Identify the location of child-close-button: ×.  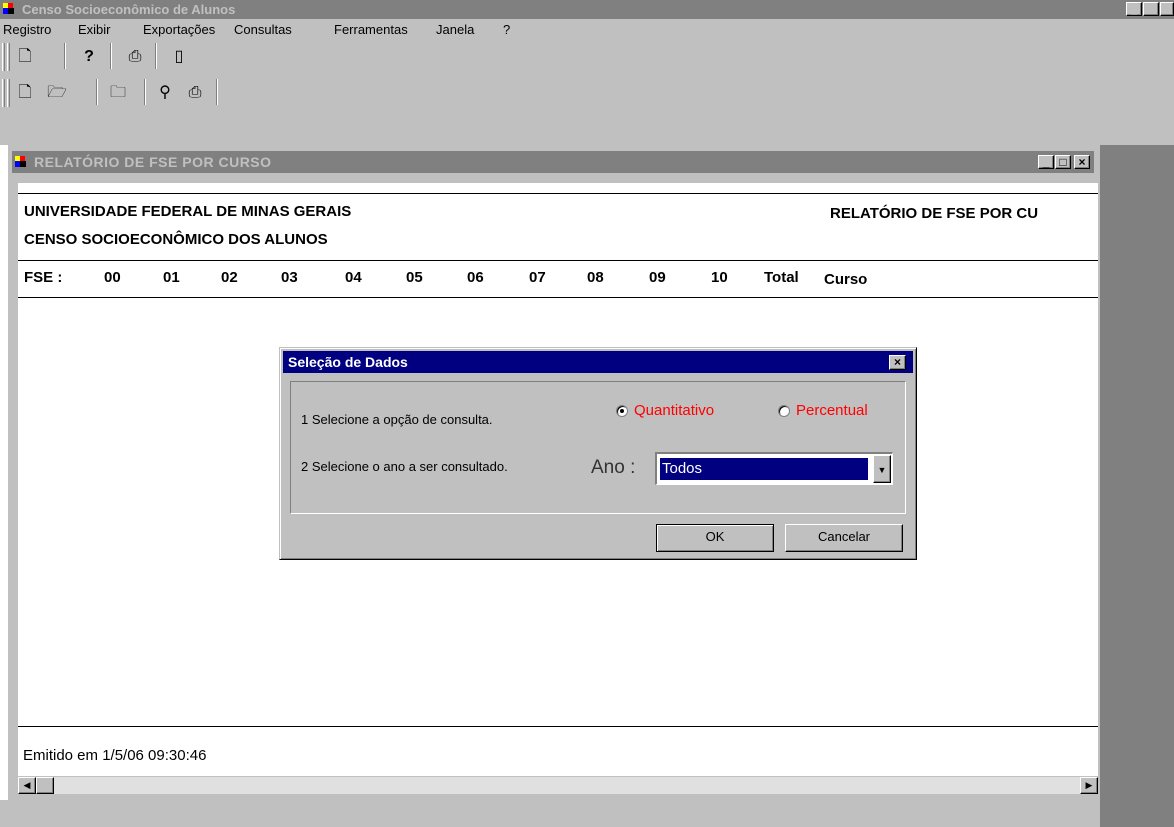
(1082, 162).